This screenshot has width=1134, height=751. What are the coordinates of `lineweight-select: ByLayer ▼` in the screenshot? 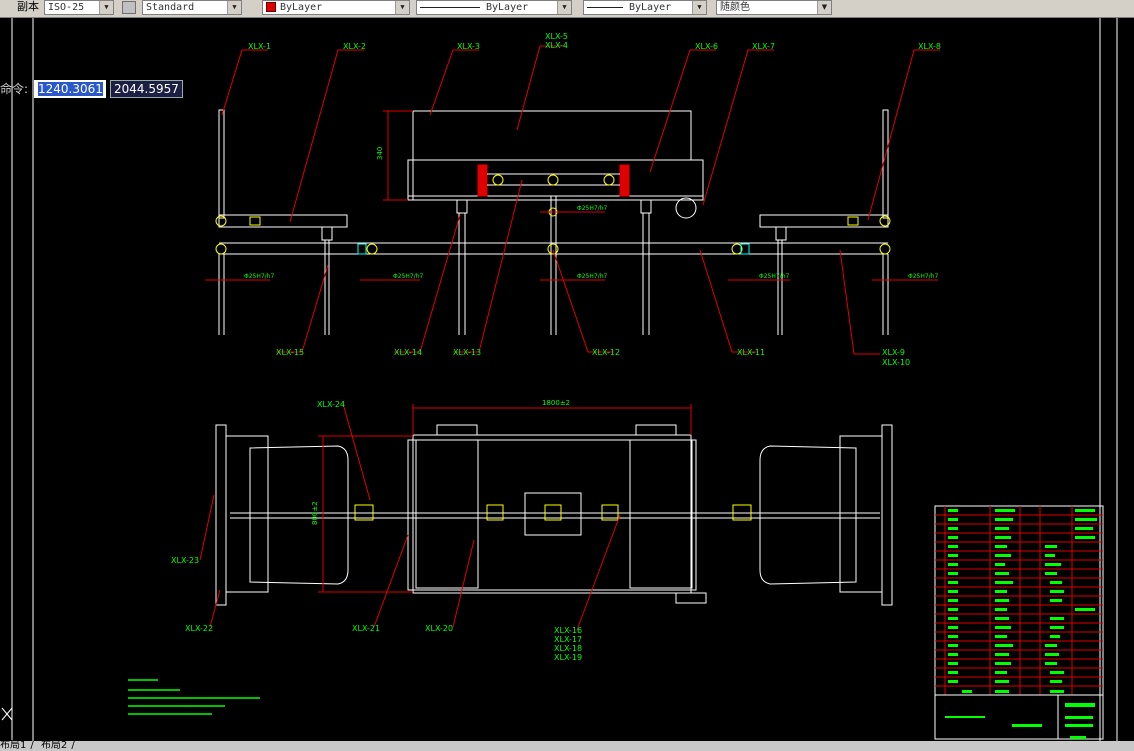 It's located at (645, 7).